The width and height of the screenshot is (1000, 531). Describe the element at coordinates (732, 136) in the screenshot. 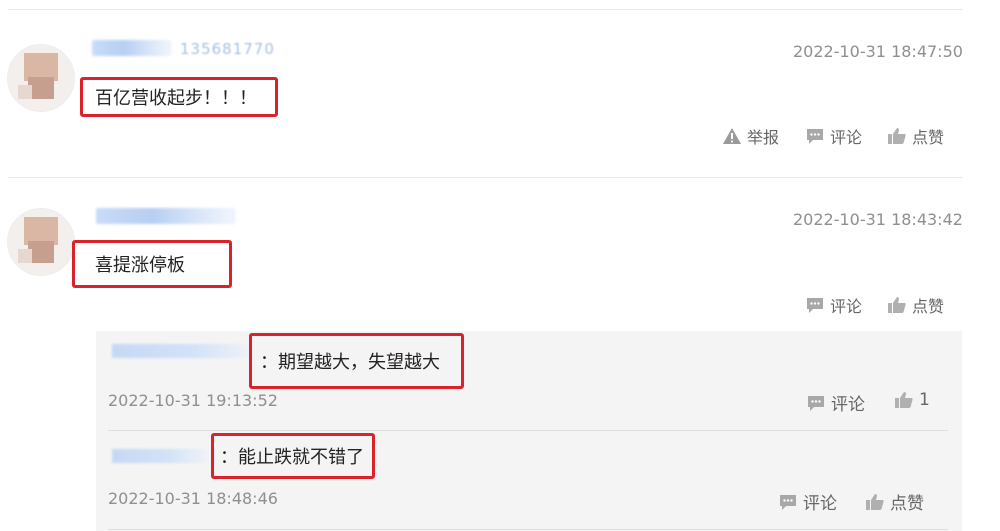

I see `warning-triangle-icon` at that location.